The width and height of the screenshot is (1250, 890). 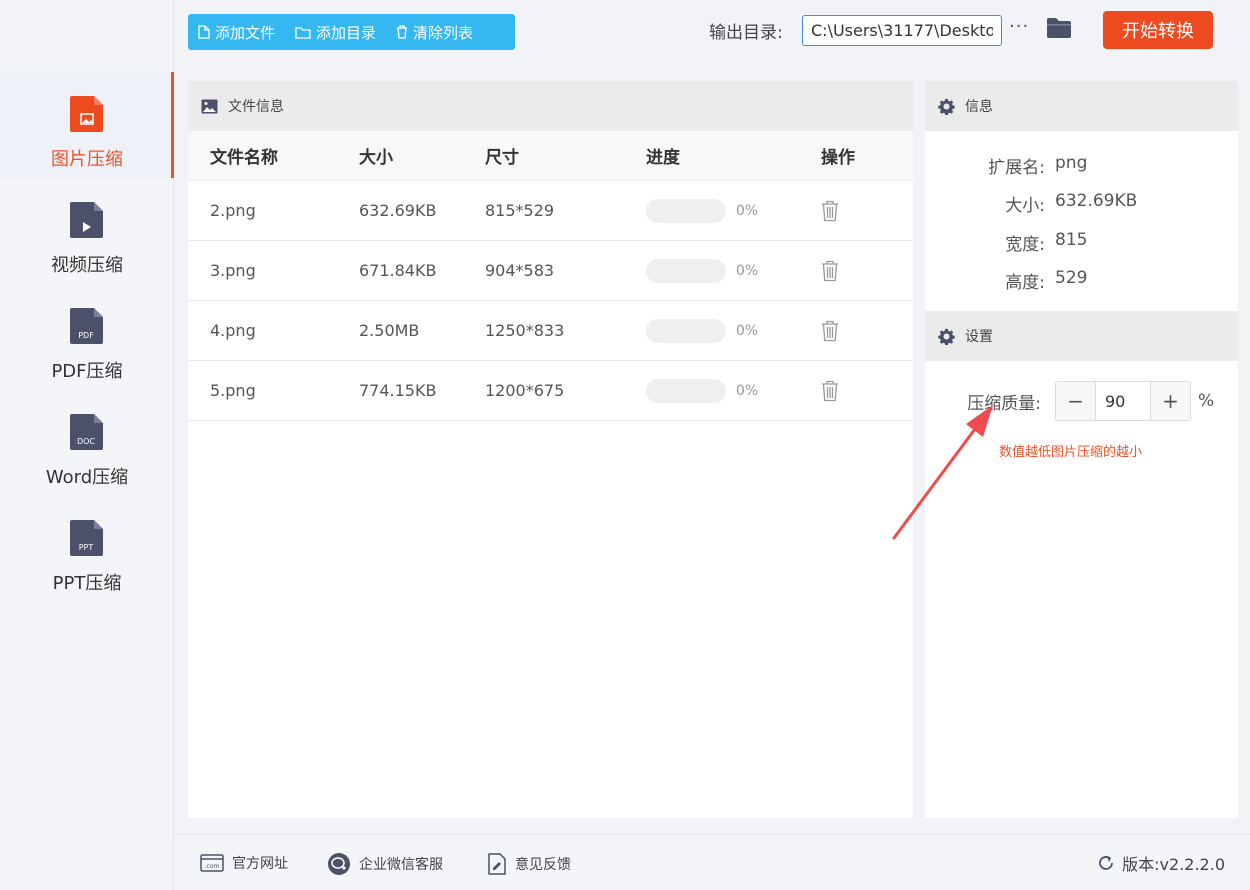 I want to click on sidebar-item-word-compress: DOC Word压缩, so click(x=87, y=443).